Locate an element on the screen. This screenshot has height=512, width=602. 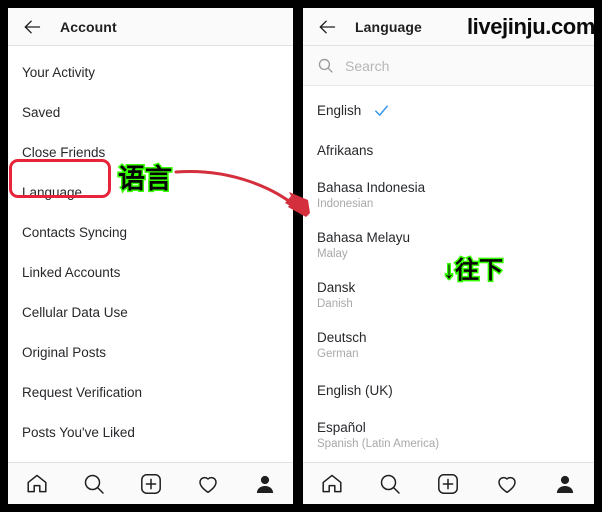
language-native-name: English is located at coordinates (339, 110).